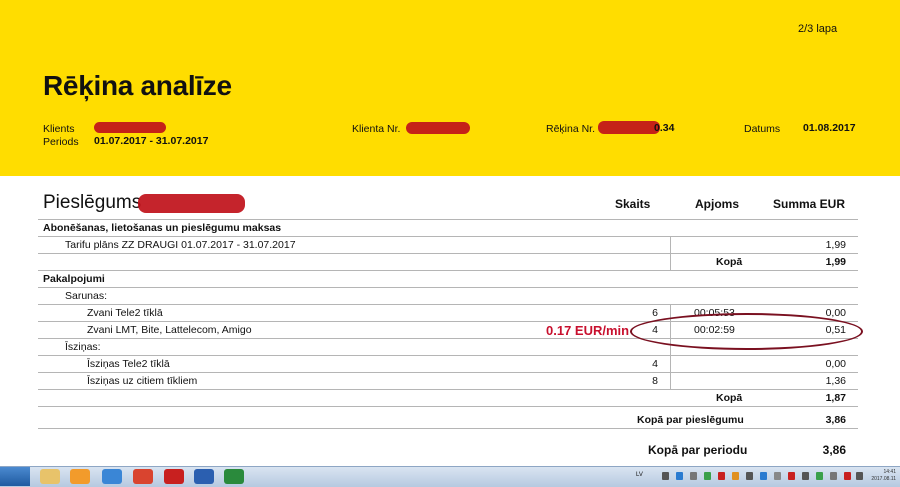 Image resolution: width=900 pixels, height=487 pixels. What do you see at coordinates (762, 129) in the screenshot?
I see `date-label: Datums` at bounding box center [762, 129].